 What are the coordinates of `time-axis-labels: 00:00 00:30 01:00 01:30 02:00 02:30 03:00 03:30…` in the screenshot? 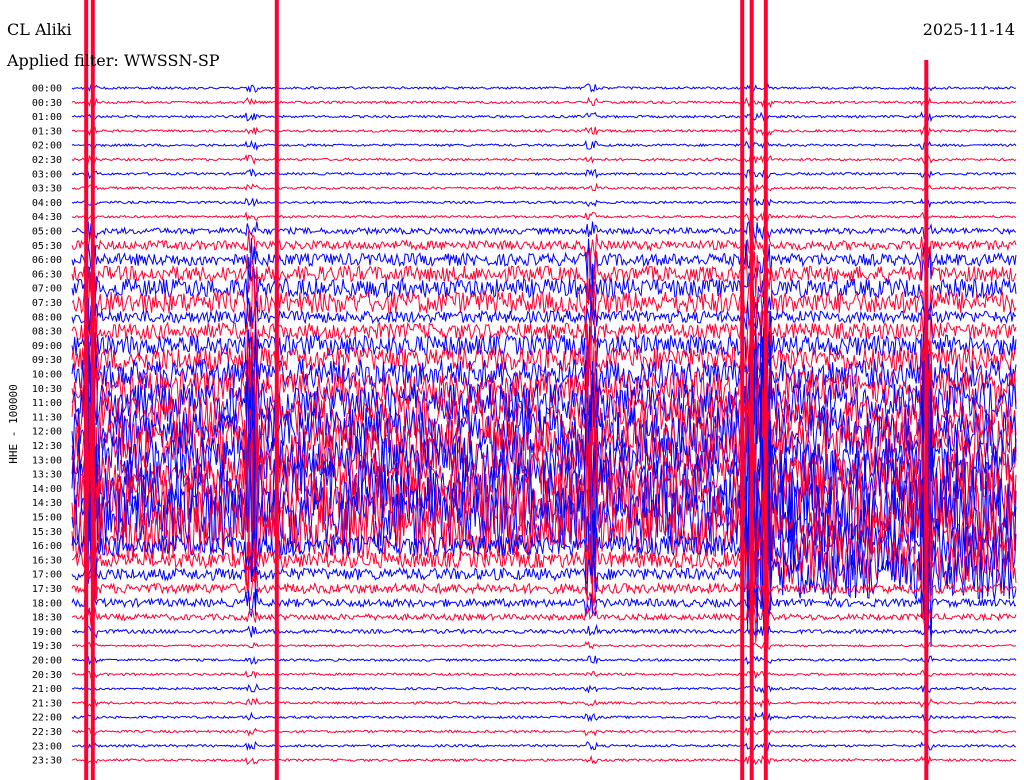 It's located at (47, 425).